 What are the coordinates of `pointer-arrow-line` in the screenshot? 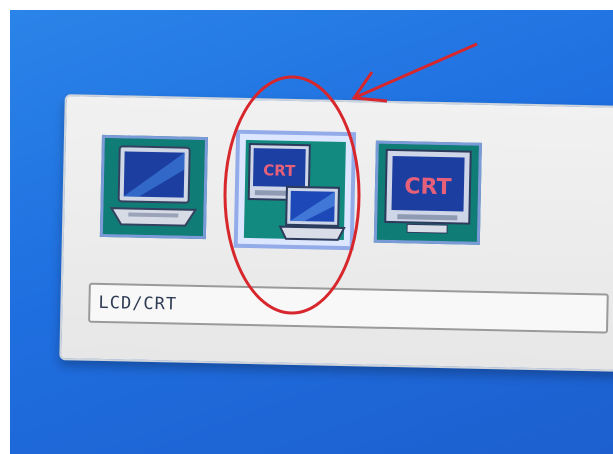 It's located at (415, 71).